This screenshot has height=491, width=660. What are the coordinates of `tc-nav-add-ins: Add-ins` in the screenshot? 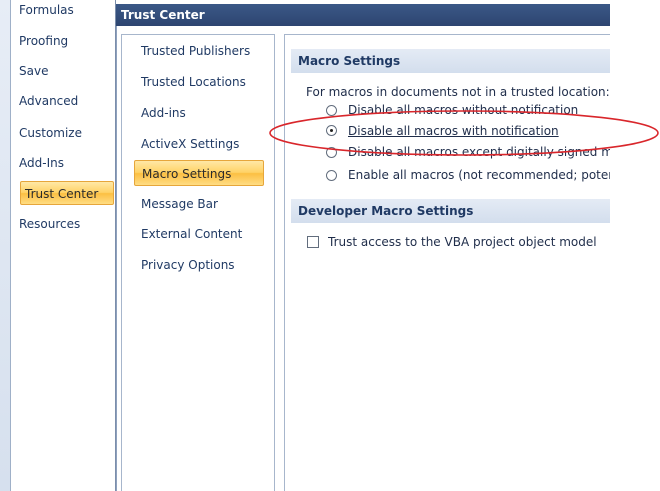 It's located at (206, 113).